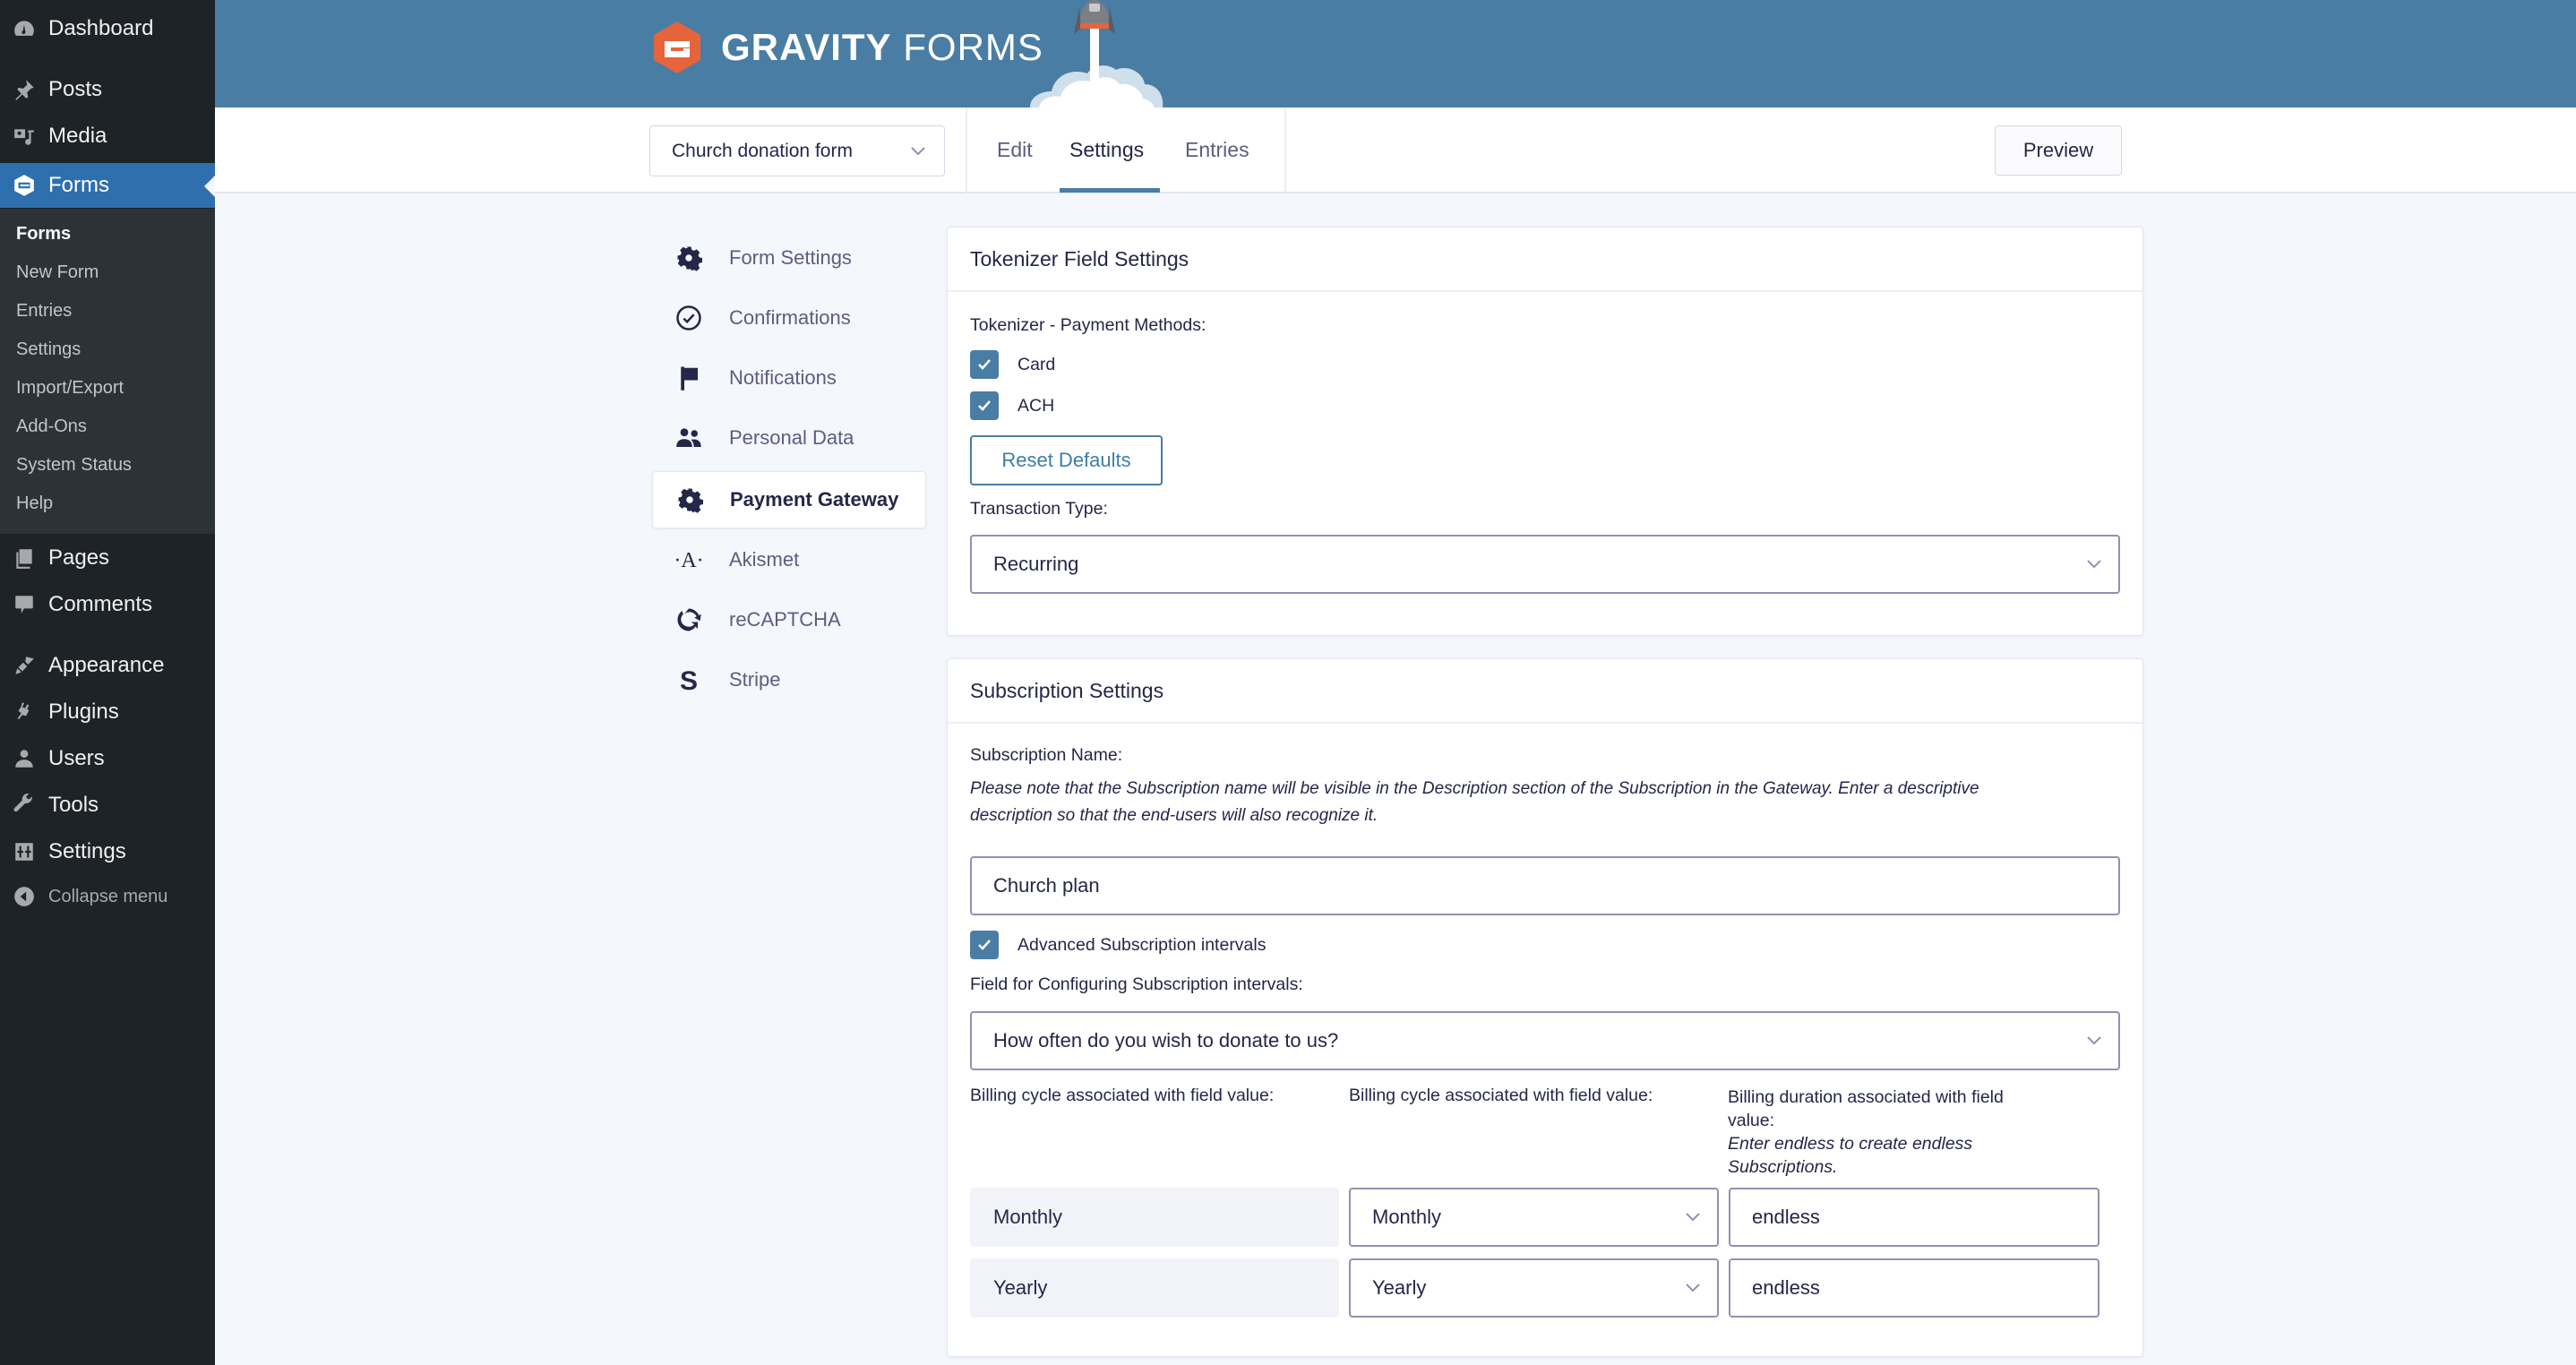  I want to click on settings-nav-label: Confirmations, so click(790, 317).